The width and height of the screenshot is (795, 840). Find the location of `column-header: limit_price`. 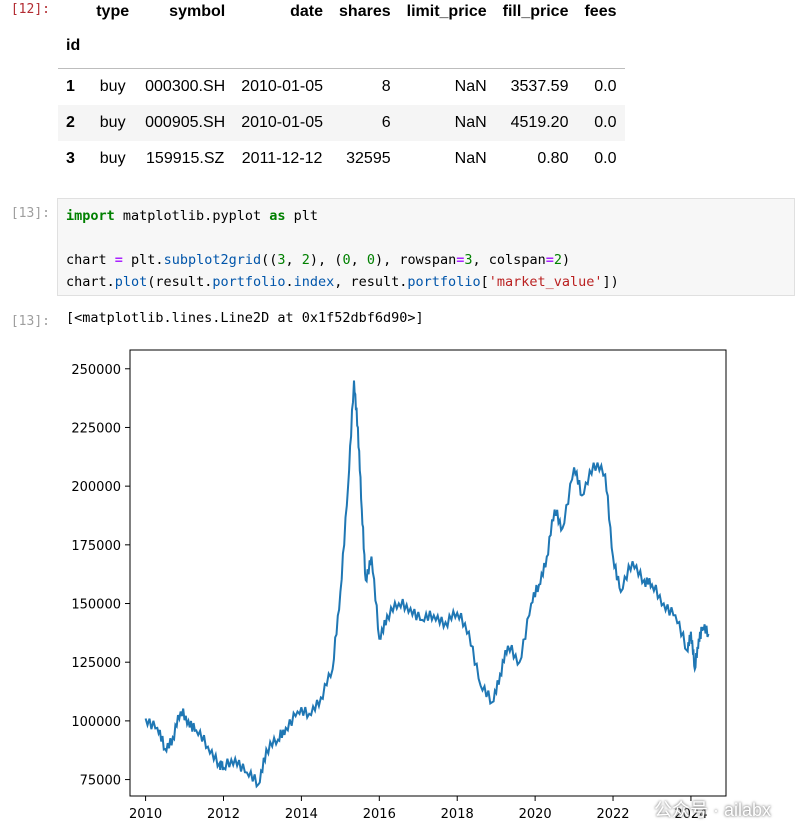

column-header: limit_price is located at coordinates (446, 11).